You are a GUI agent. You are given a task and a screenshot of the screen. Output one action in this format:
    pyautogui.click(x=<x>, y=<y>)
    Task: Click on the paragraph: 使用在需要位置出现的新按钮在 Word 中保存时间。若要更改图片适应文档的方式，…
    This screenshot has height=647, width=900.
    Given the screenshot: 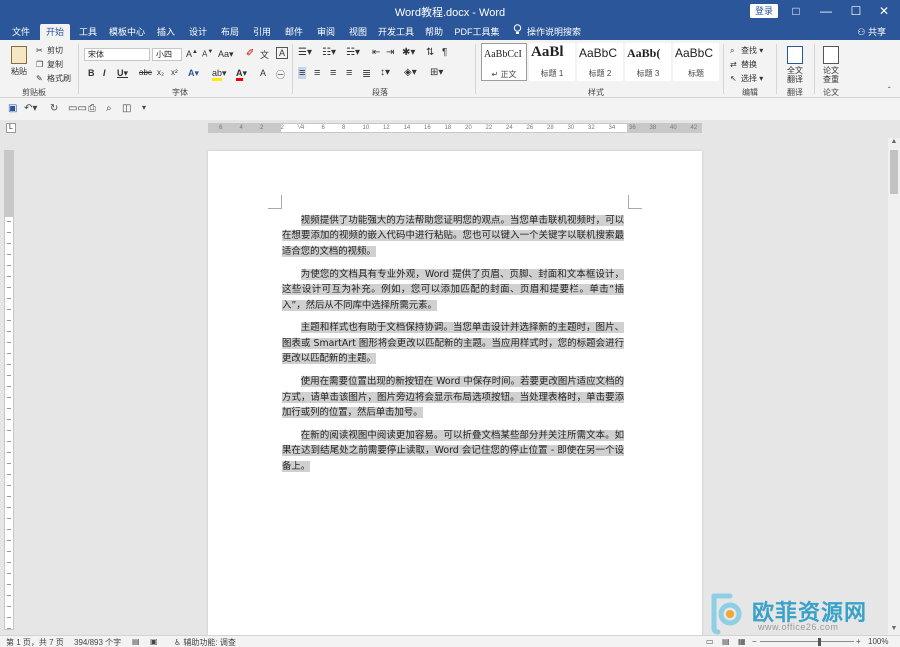 What is the action you would take?
    pyautogui.click(x=453, y=397)
    